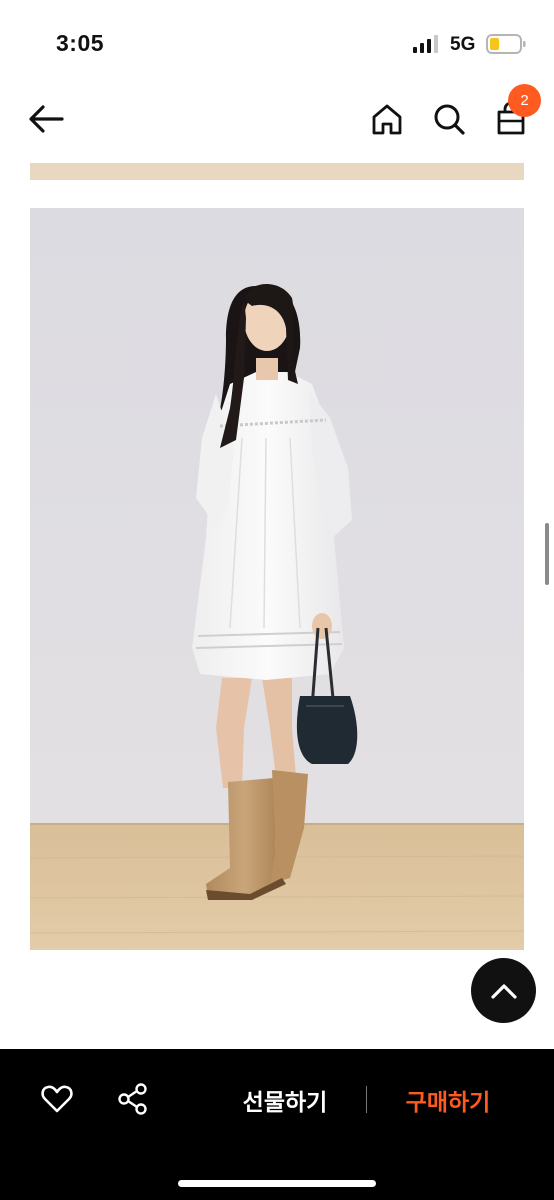 This screenshot has width=554, height=1200. I want to click on scroll-to-top-button, so click(503, 990).